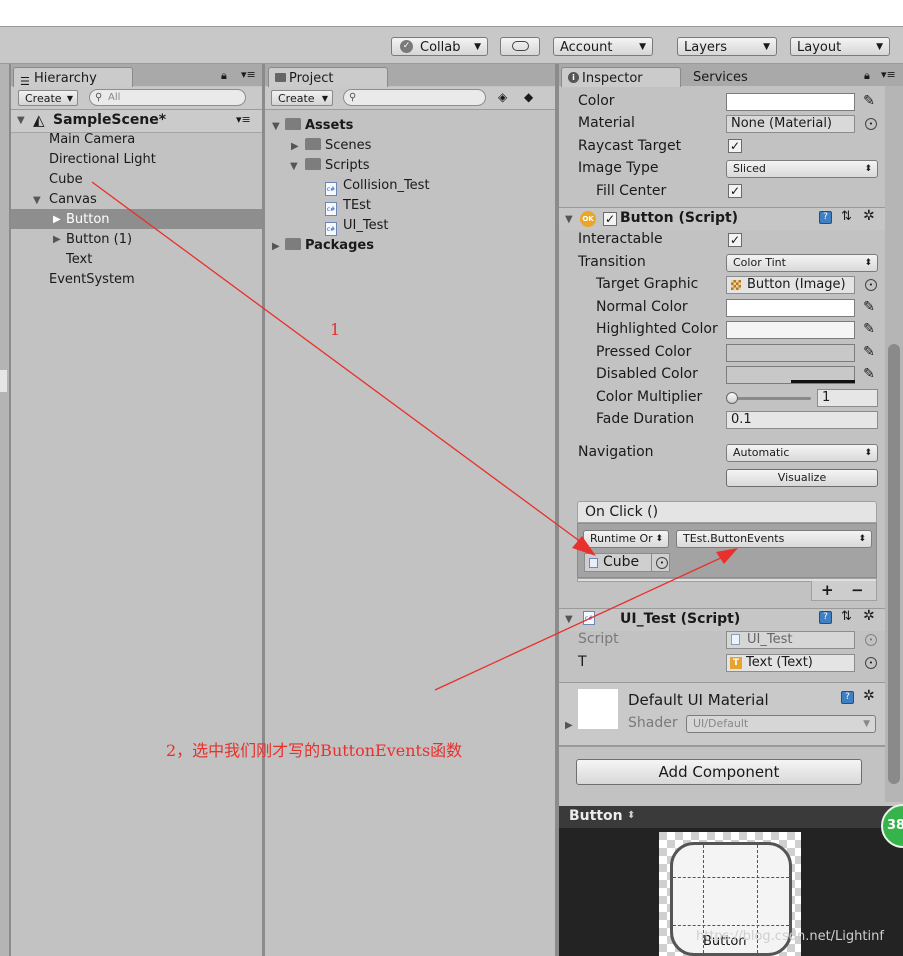 This screenshot has width=903, height=956. Describe the element at coordinates (790, 936) in the screenshot. I see `watermark: https://blog.csdn.net/Lightinf` at that location.